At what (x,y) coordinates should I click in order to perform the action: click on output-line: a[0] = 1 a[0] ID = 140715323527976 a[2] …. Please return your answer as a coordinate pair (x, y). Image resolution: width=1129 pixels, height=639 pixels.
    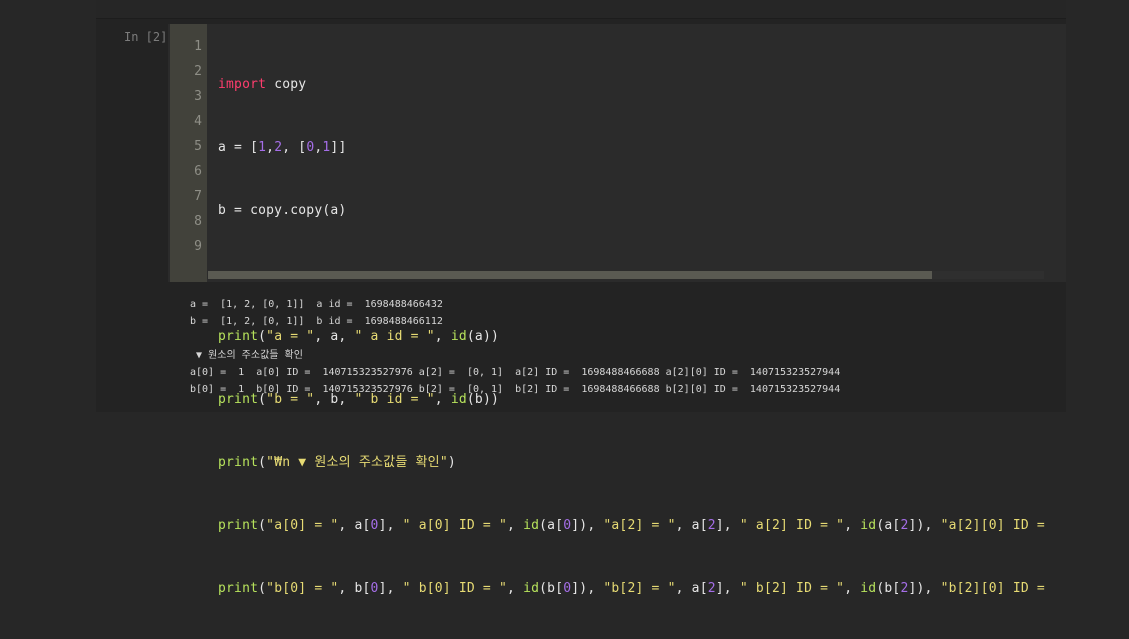
    Looking at the image, I should click on (515, 372).